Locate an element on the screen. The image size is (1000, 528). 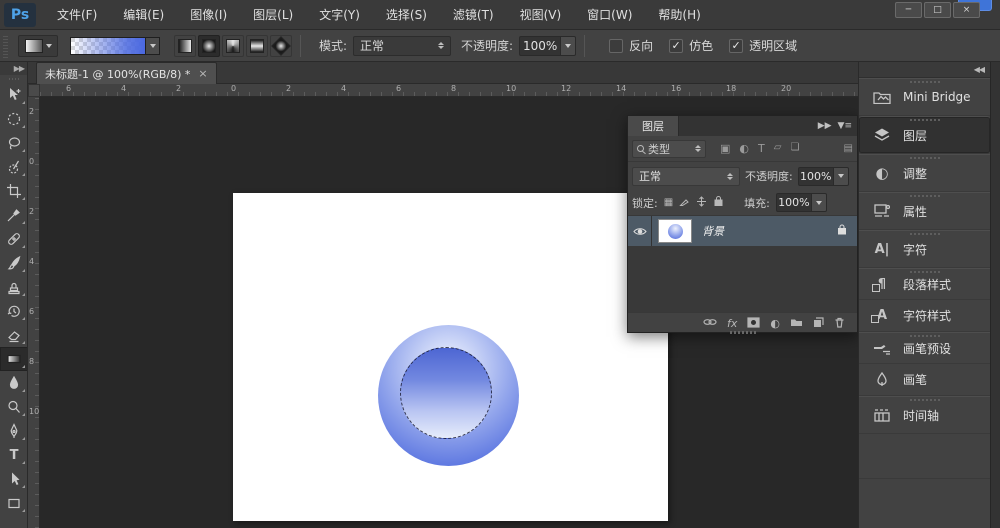
crop-tool is located at coordinates (13, 191).